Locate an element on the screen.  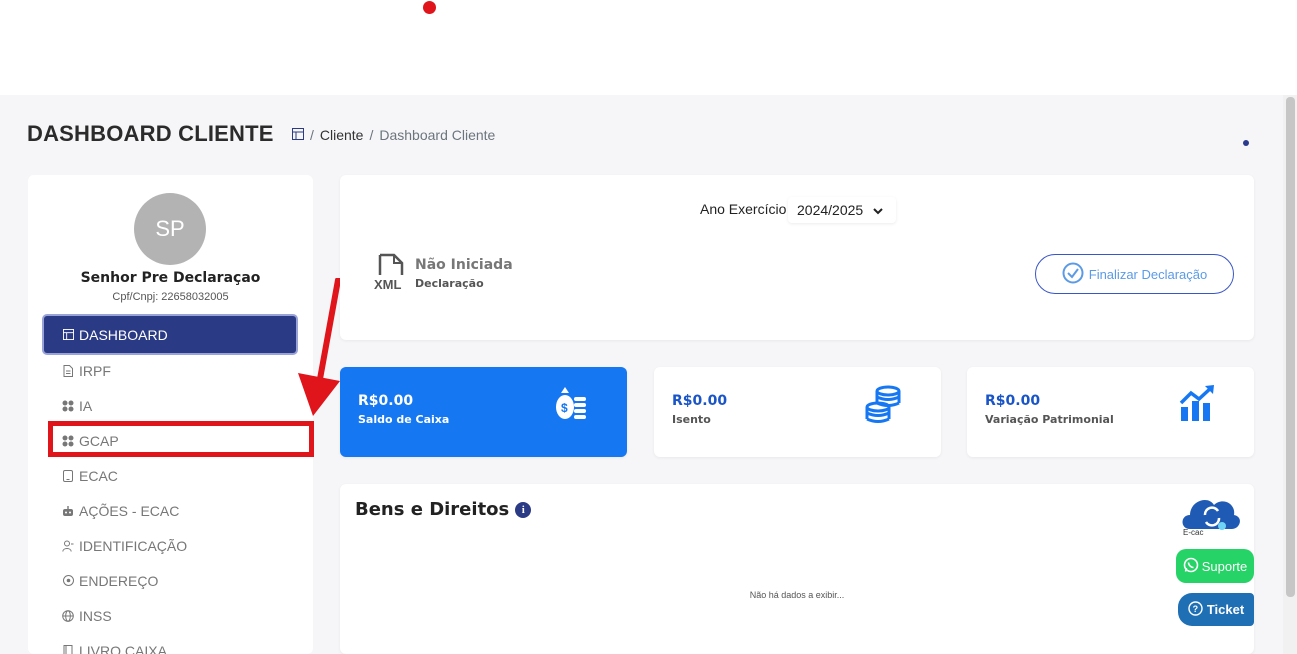
page-title: DASHBOARD CLIENTE is located at coordinates (150, 133).